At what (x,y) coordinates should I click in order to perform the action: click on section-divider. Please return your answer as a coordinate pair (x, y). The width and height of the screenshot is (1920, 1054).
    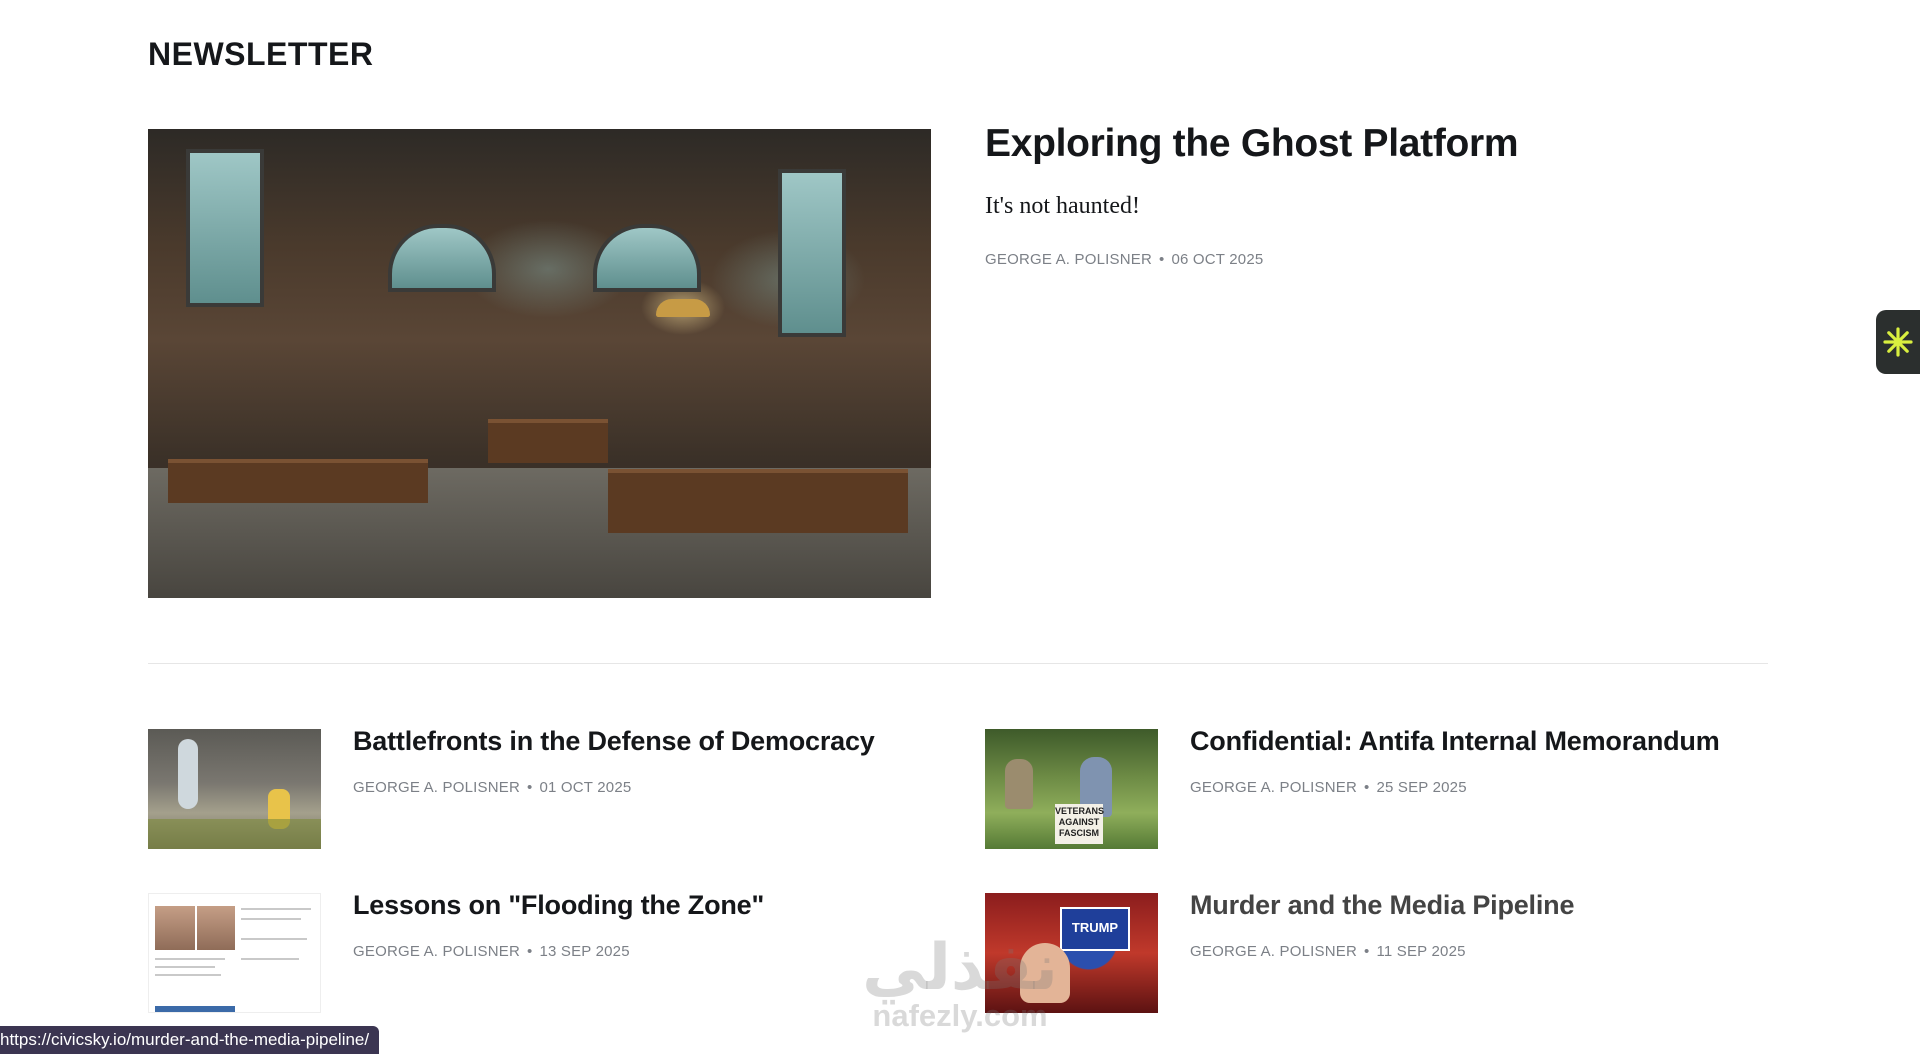
    Looking at the image, I should click on (958, 663).